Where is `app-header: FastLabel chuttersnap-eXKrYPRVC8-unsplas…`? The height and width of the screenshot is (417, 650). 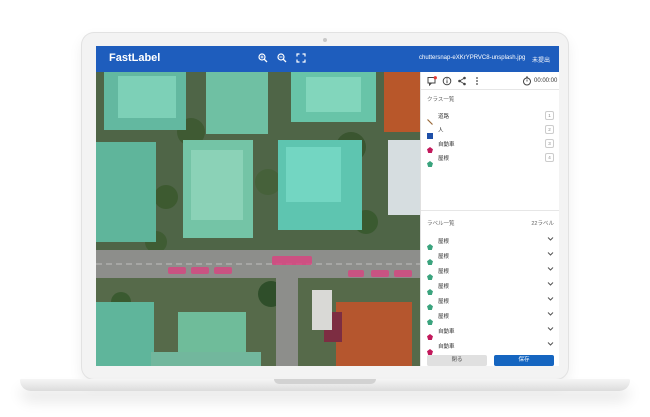
app-header: FastLabel chuttersnap-eXKrYPRVC8-unsplas… is located at coordinates (327, 59).